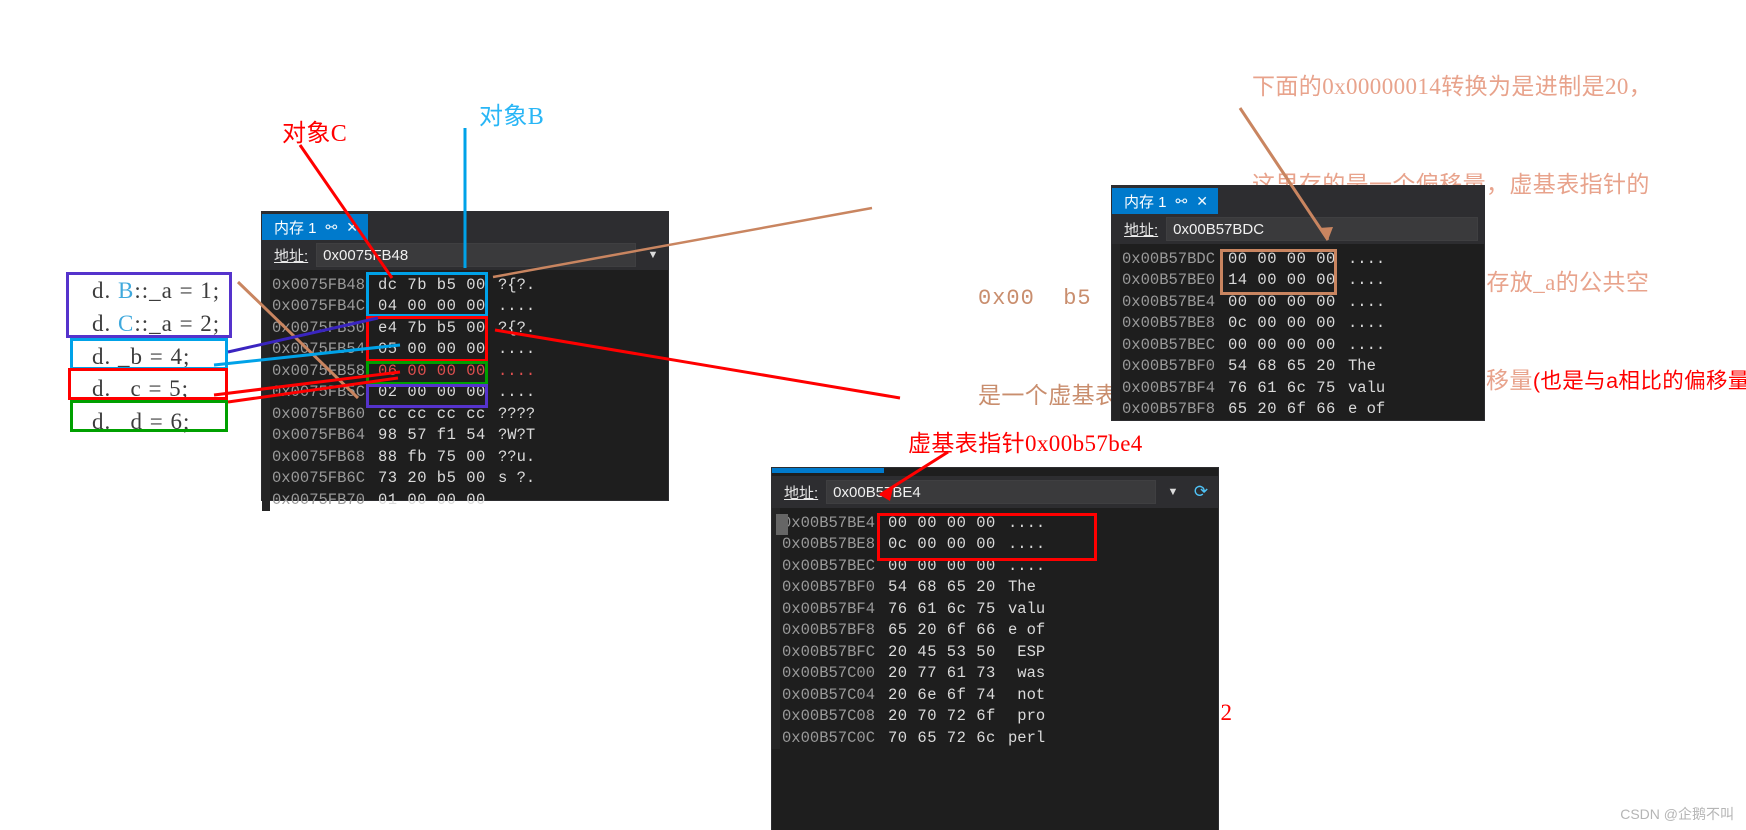 The image size is (1746, 830). What do you see at coordinates (404, 284) in the screenshot?
I see `memory-row: 0x0075FB48 dc 7b b5 00 ?{?.` at bounding box center [404, 284].